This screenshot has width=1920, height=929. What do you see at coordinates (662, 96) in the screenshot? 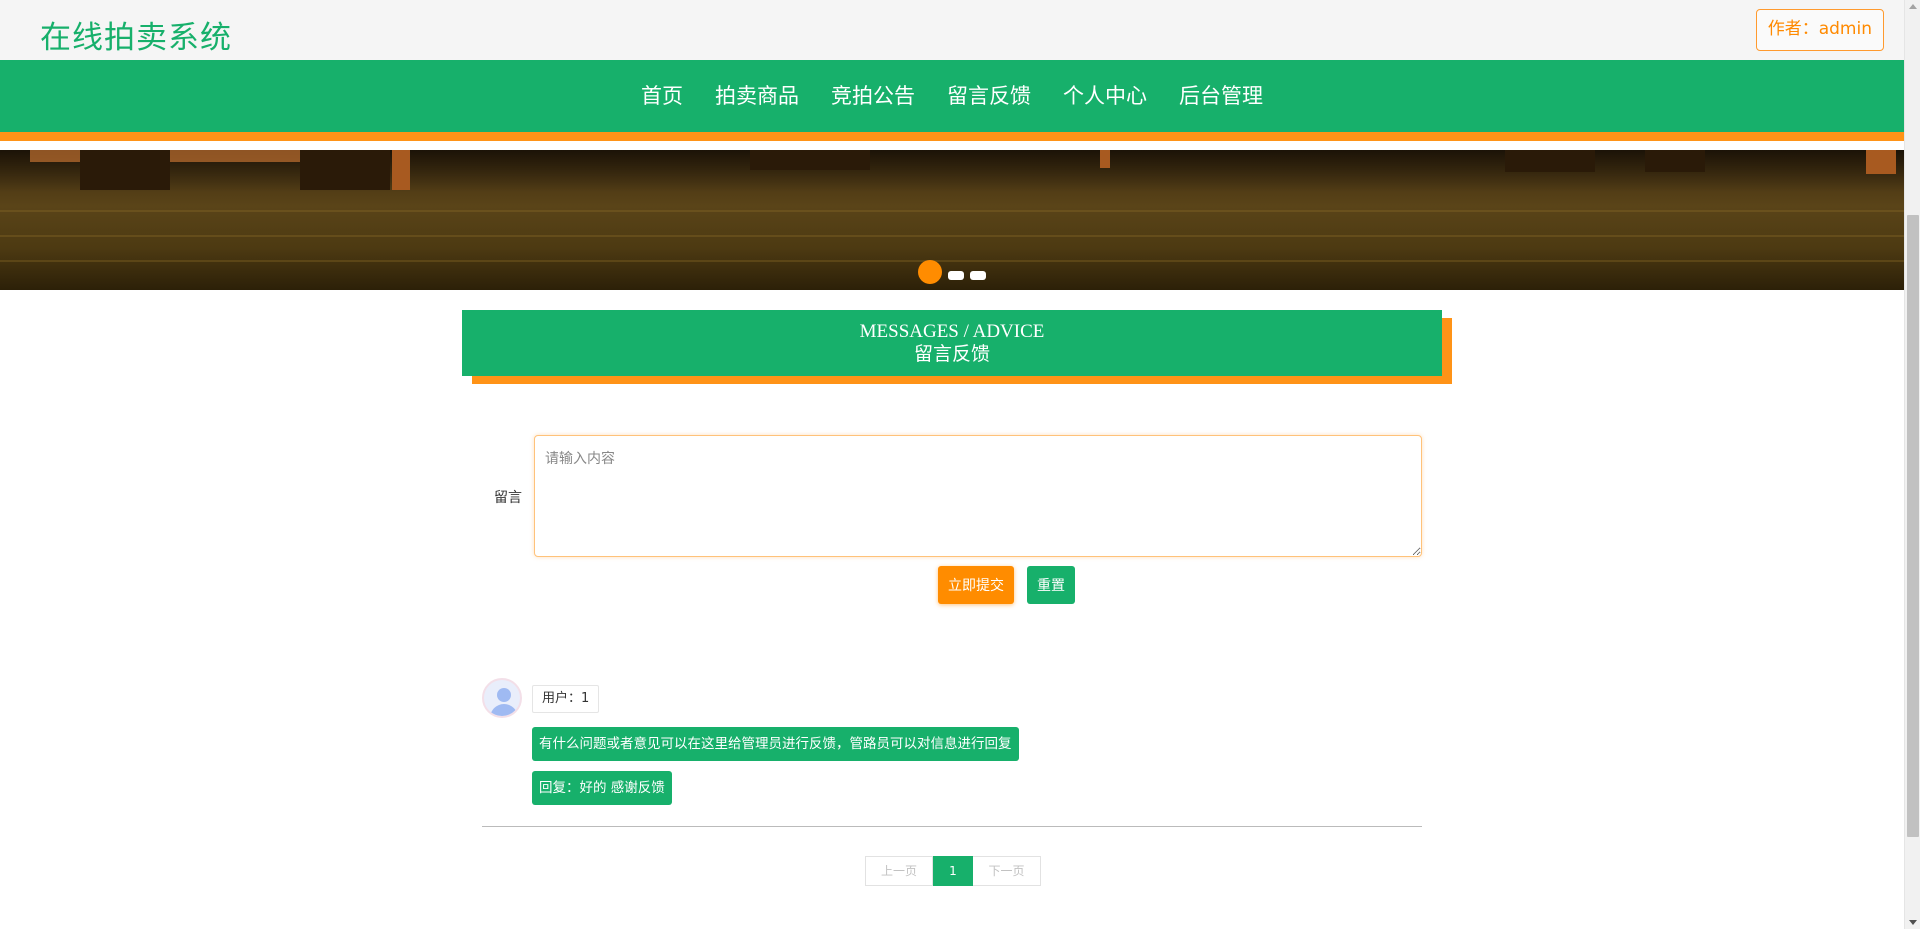
I see `nav-item-home: 首页` at bounding box center [662, 96].